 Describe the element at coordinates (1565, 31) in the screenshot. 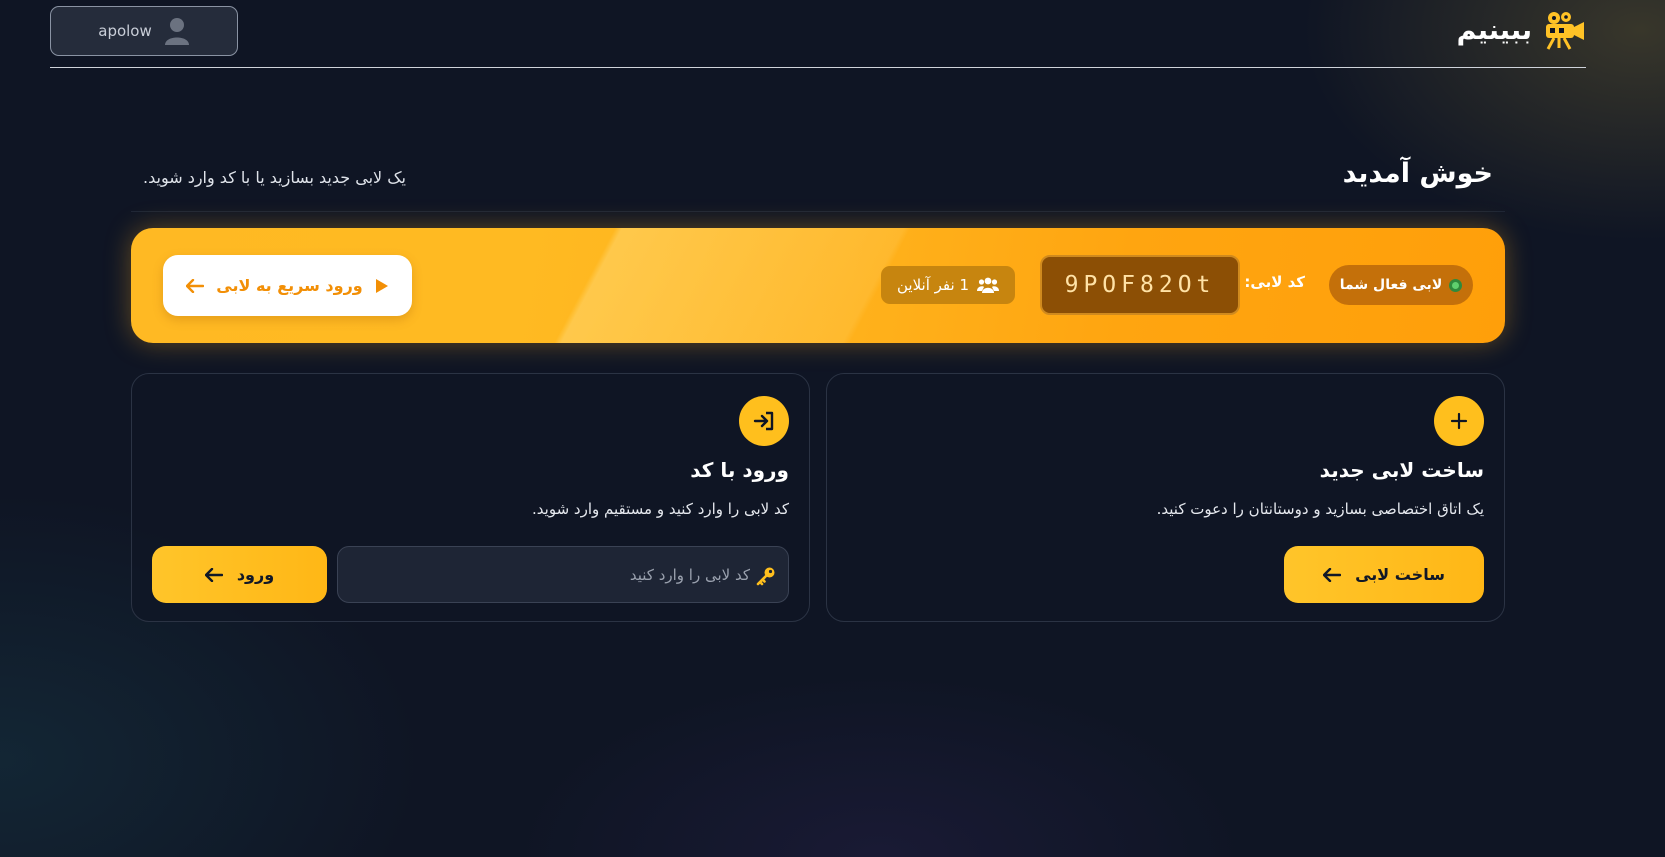

I see `projector-camera-icon` at that location.